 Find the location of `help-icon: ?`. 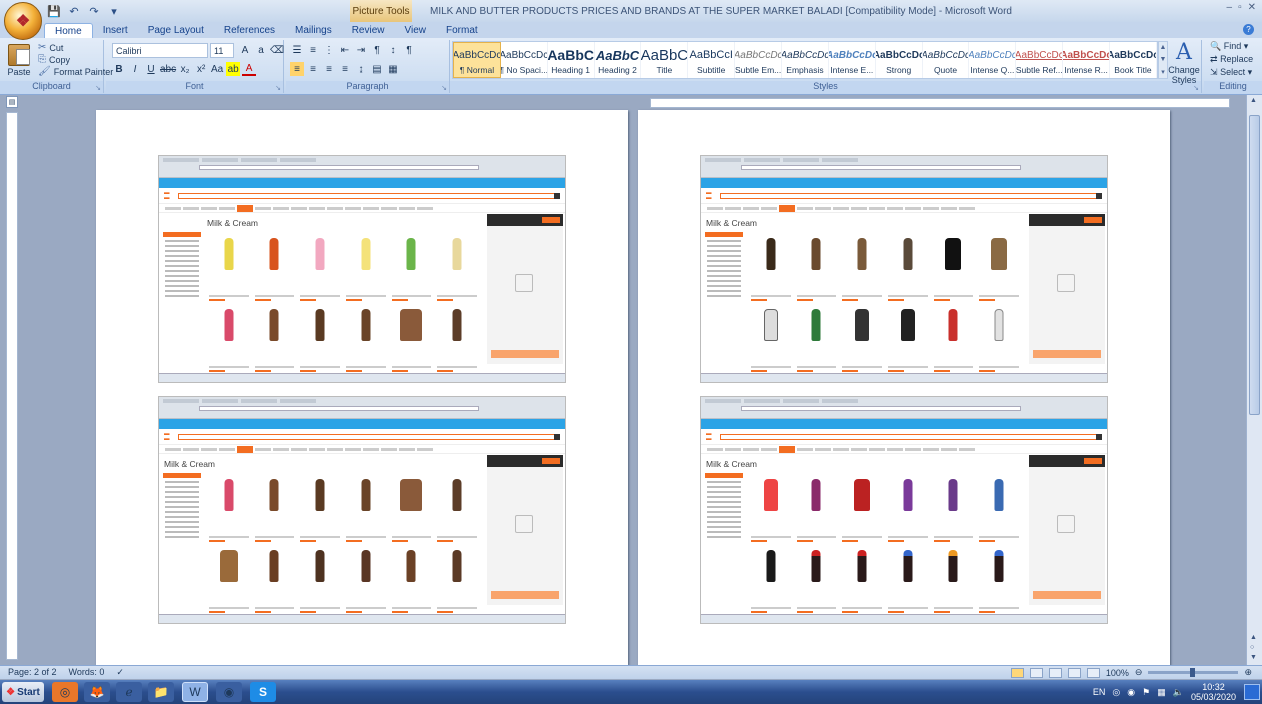

help-icon: ? is located at coordinates (1248, 29).